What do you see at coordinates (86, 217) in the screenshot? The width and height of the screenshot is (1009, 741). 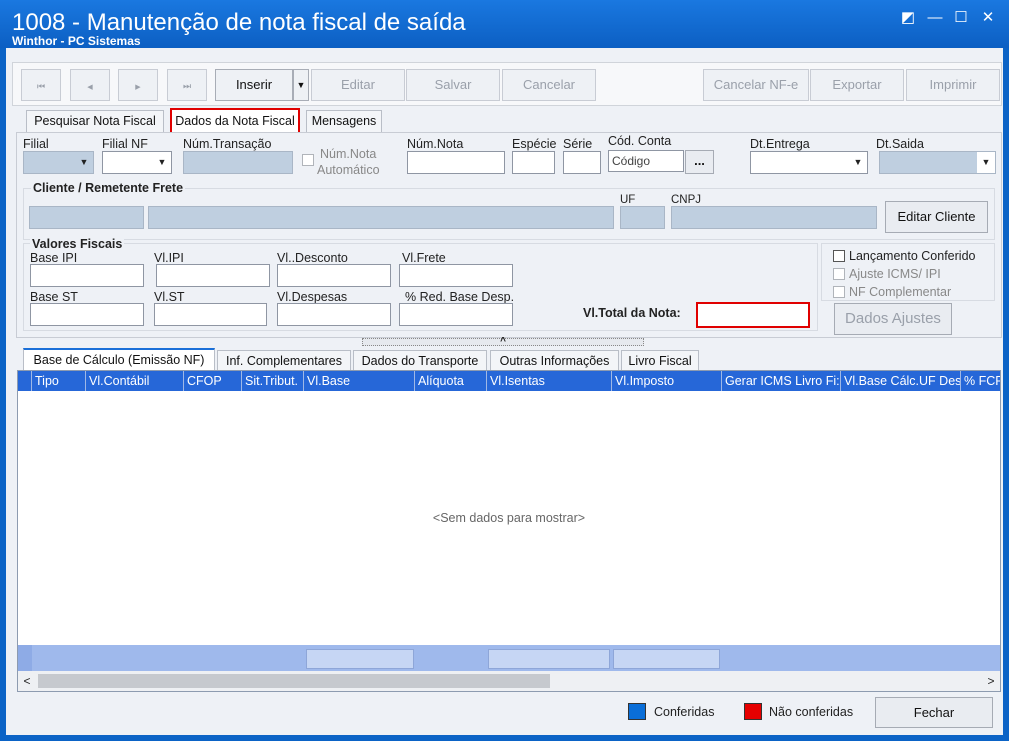 I see `cliente-codigo-input` at bounding box center [86, 217].